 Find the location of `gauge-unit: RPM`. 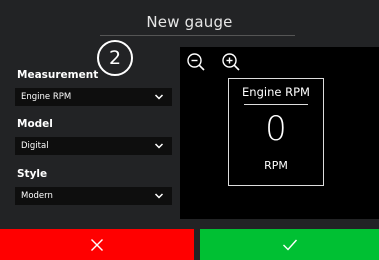

gauge-unit: RPM is located at coordinates (276, 165).